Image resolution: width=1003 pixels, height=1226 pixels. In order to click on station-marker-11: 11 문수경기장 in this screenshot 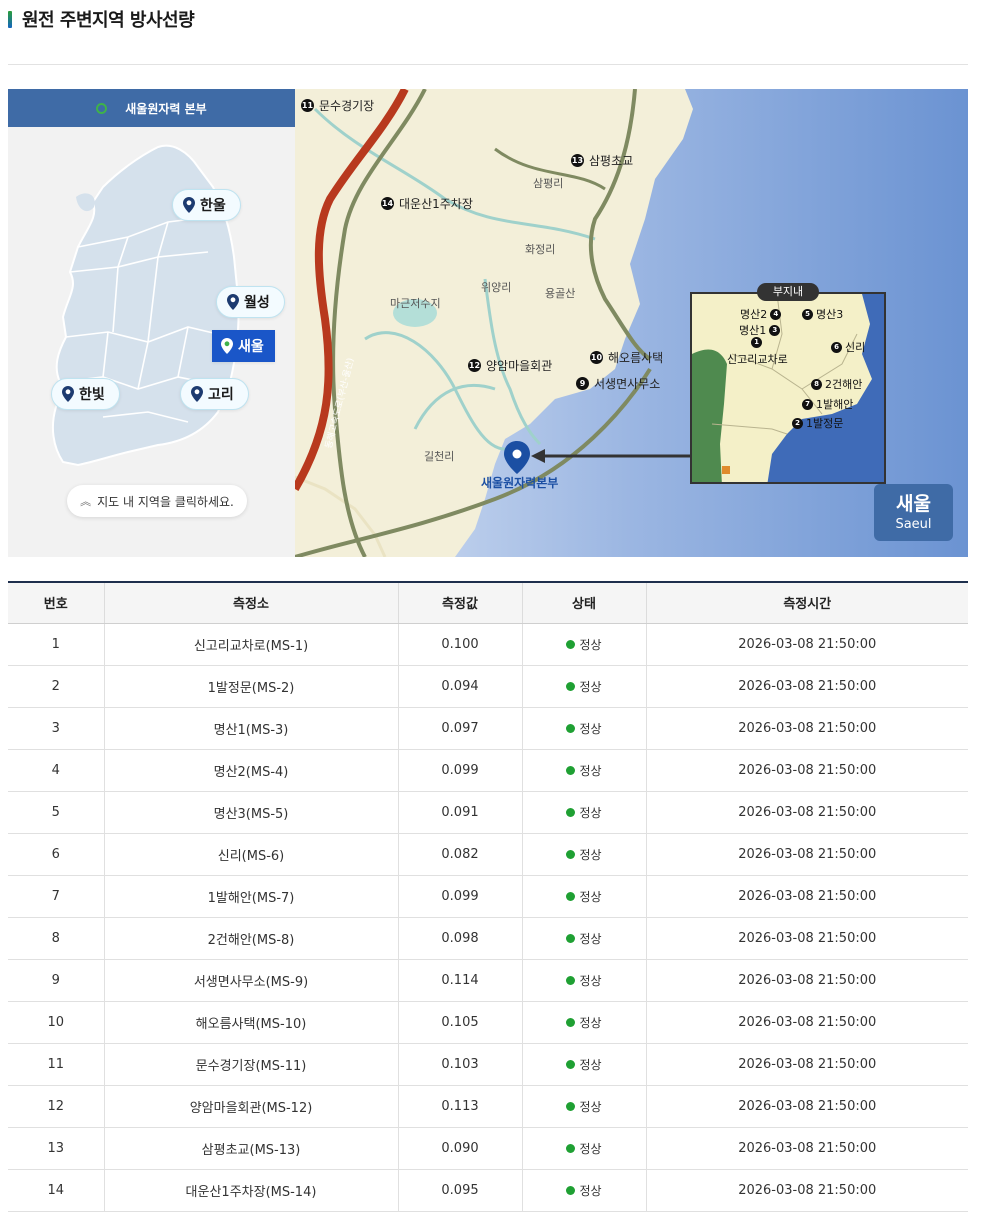, I will do `click(337, 105)`.